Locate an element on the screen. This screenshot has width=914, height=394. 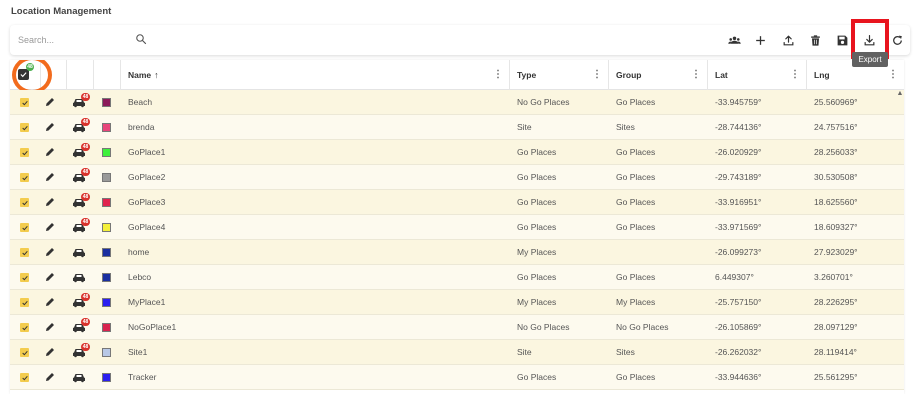
header-select-cell: 48 is located at coordinates (31, 77).